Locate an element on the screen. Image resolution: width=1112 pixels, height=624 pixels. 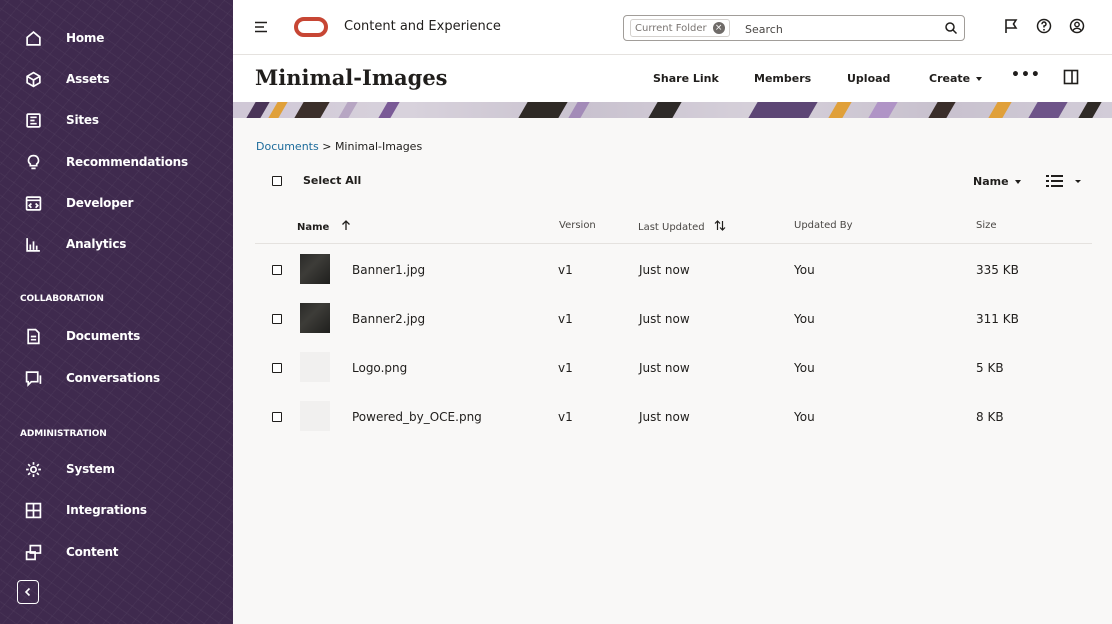
collapse-sidebar-button is located at coordinates (28, 592).